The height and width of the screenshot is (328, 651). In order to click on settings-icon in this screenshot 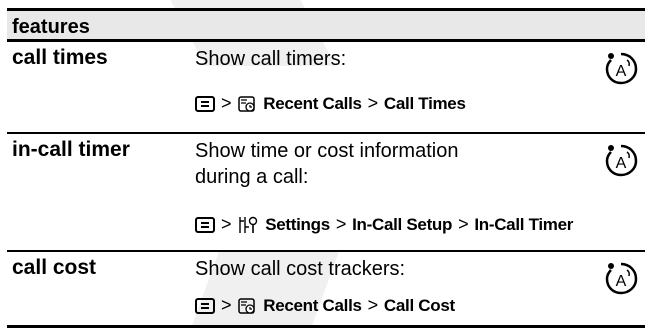, I will do `click(248, 225)`.